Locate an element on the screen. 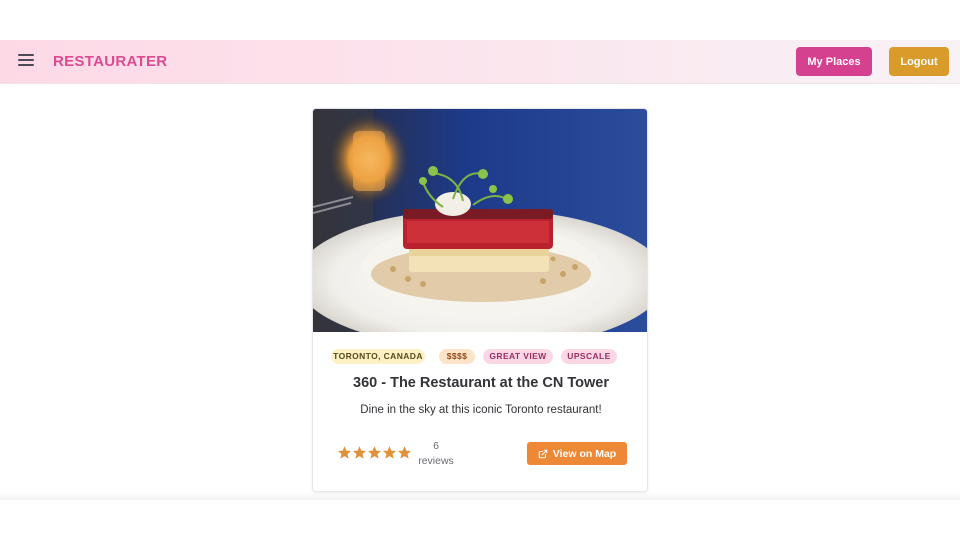 This screenshot has height=540, width=960. view-on-map-button: View on Map is located at coordinates (577, 453).